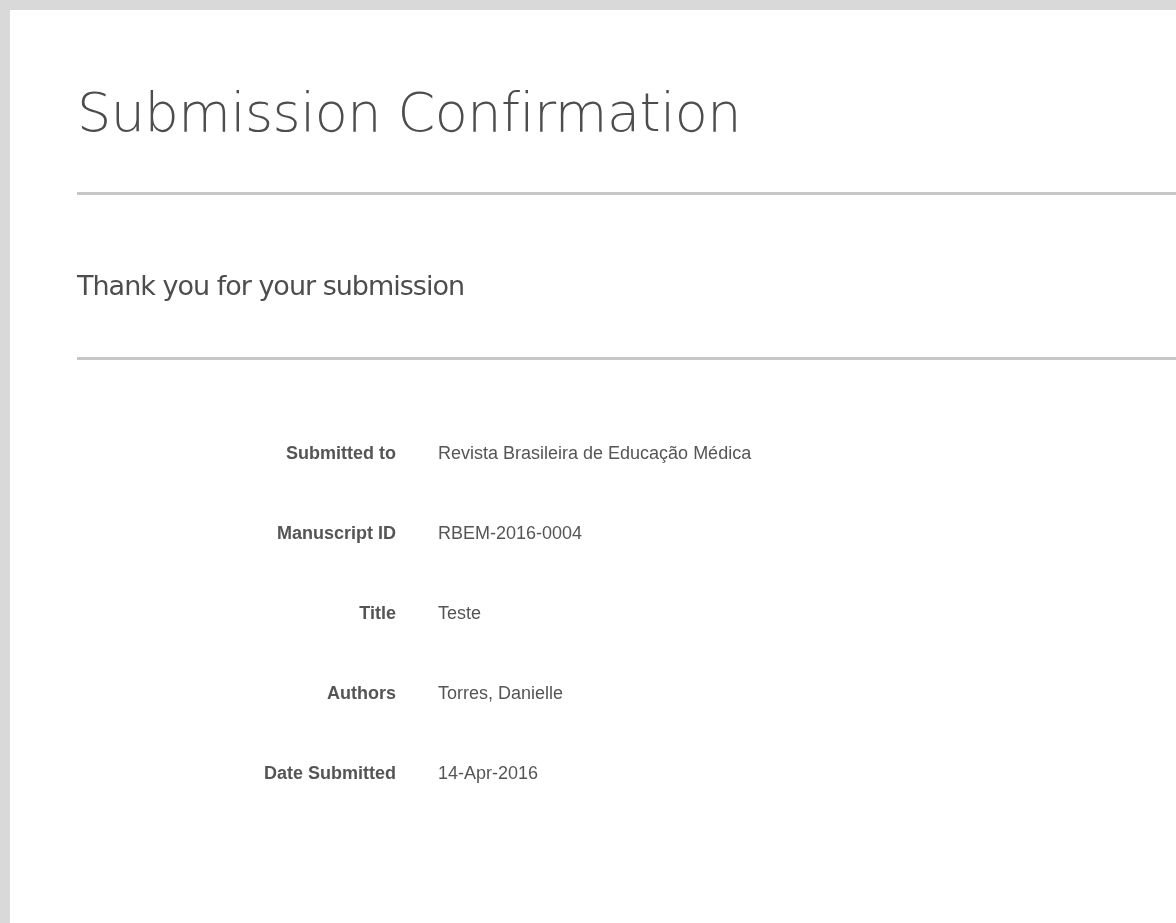 Image resolution: width=1176 pixels, height=923 pixels. I want to click on page-title: Submission Confirmation, so click(409, 113).